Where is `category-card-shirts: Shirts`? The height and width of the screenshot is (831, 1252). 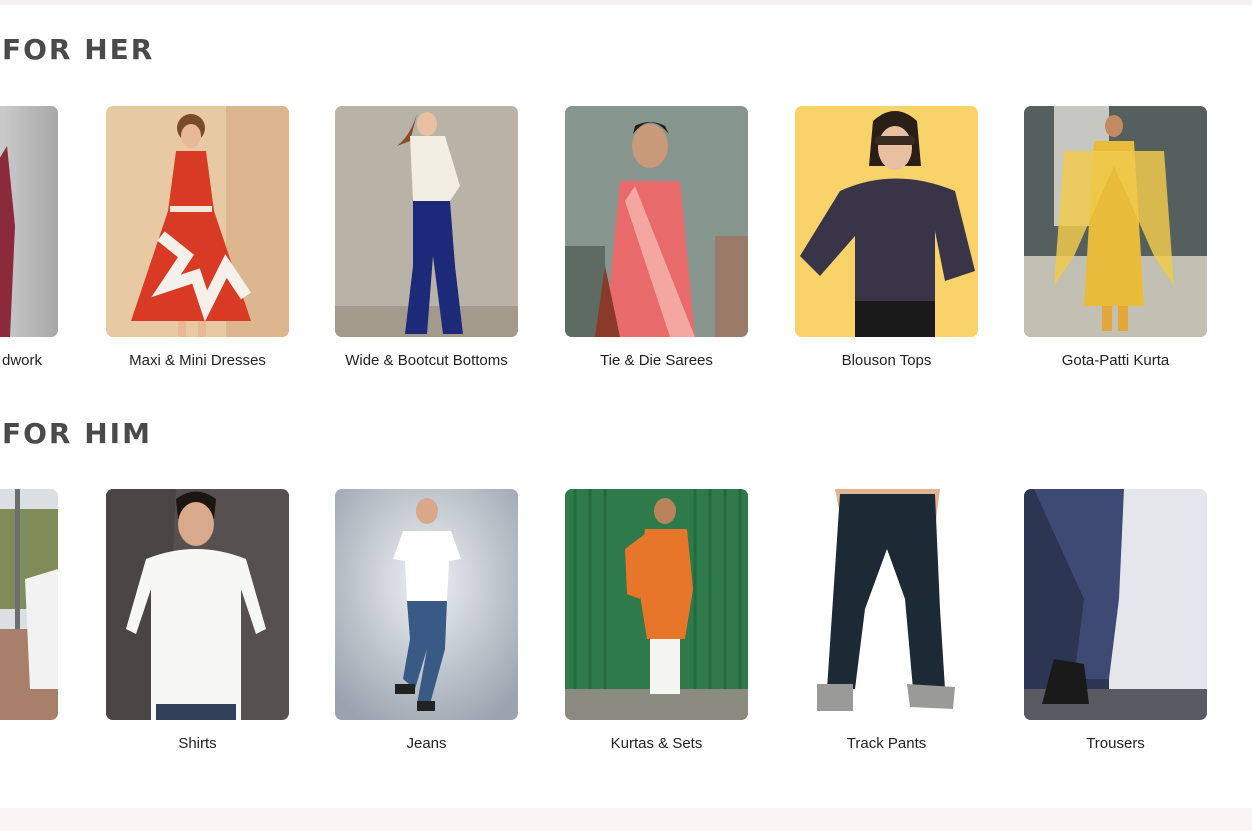 category-card-shirts: Shirts is located at coordinates (197, 621).